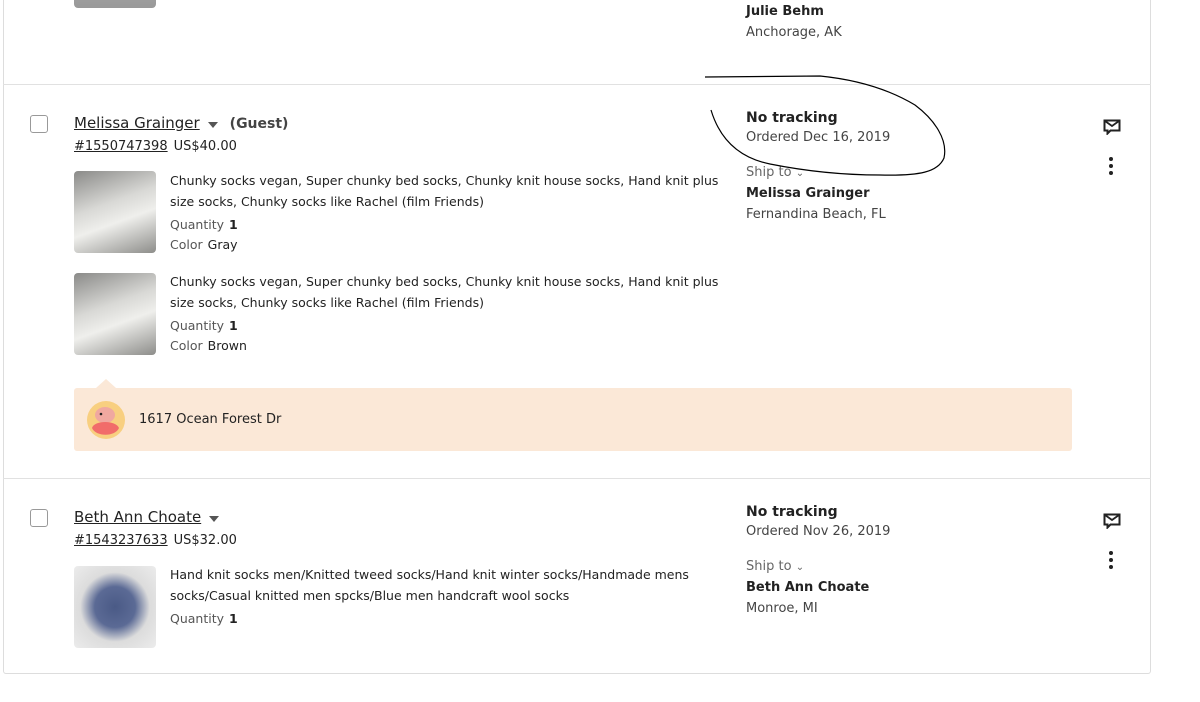 This screenshot has height=702, width=1200. Describe the element at coordinates (808, 193) in the screenshot. I see `ship-name: Melissa Grainger` at that location.